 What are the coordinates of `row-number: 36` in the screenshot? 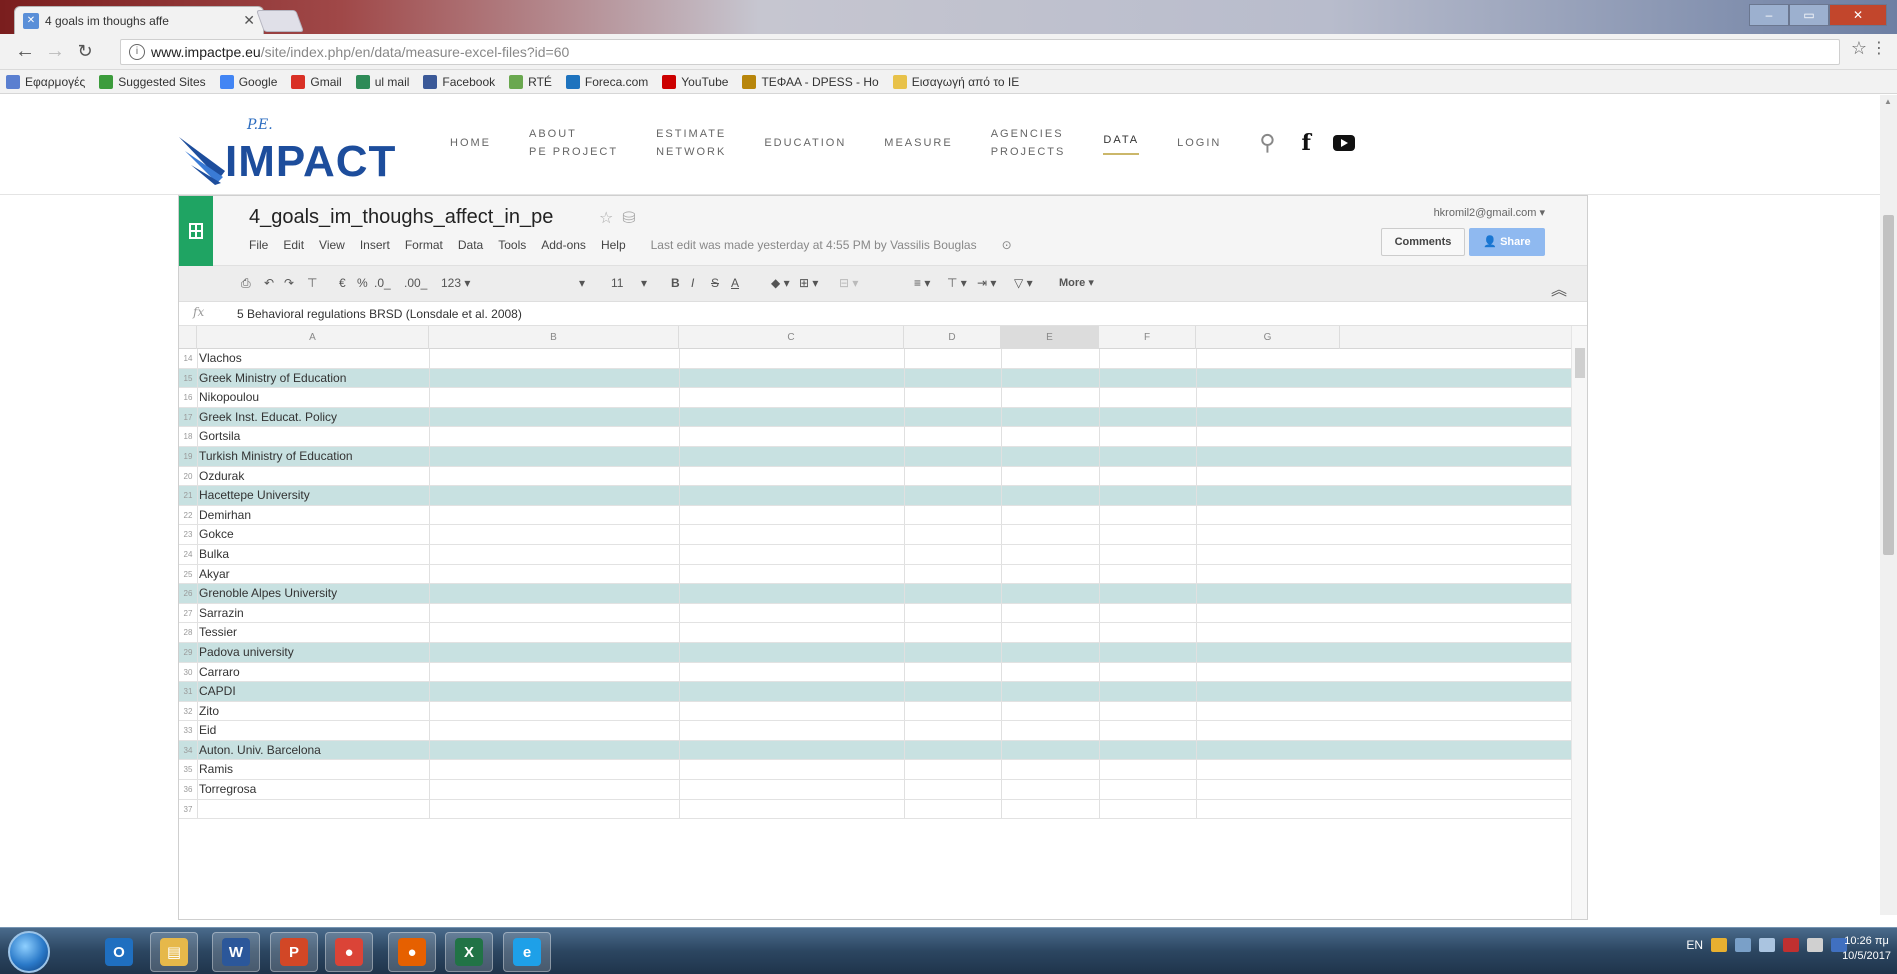 It's located at (188, 789).